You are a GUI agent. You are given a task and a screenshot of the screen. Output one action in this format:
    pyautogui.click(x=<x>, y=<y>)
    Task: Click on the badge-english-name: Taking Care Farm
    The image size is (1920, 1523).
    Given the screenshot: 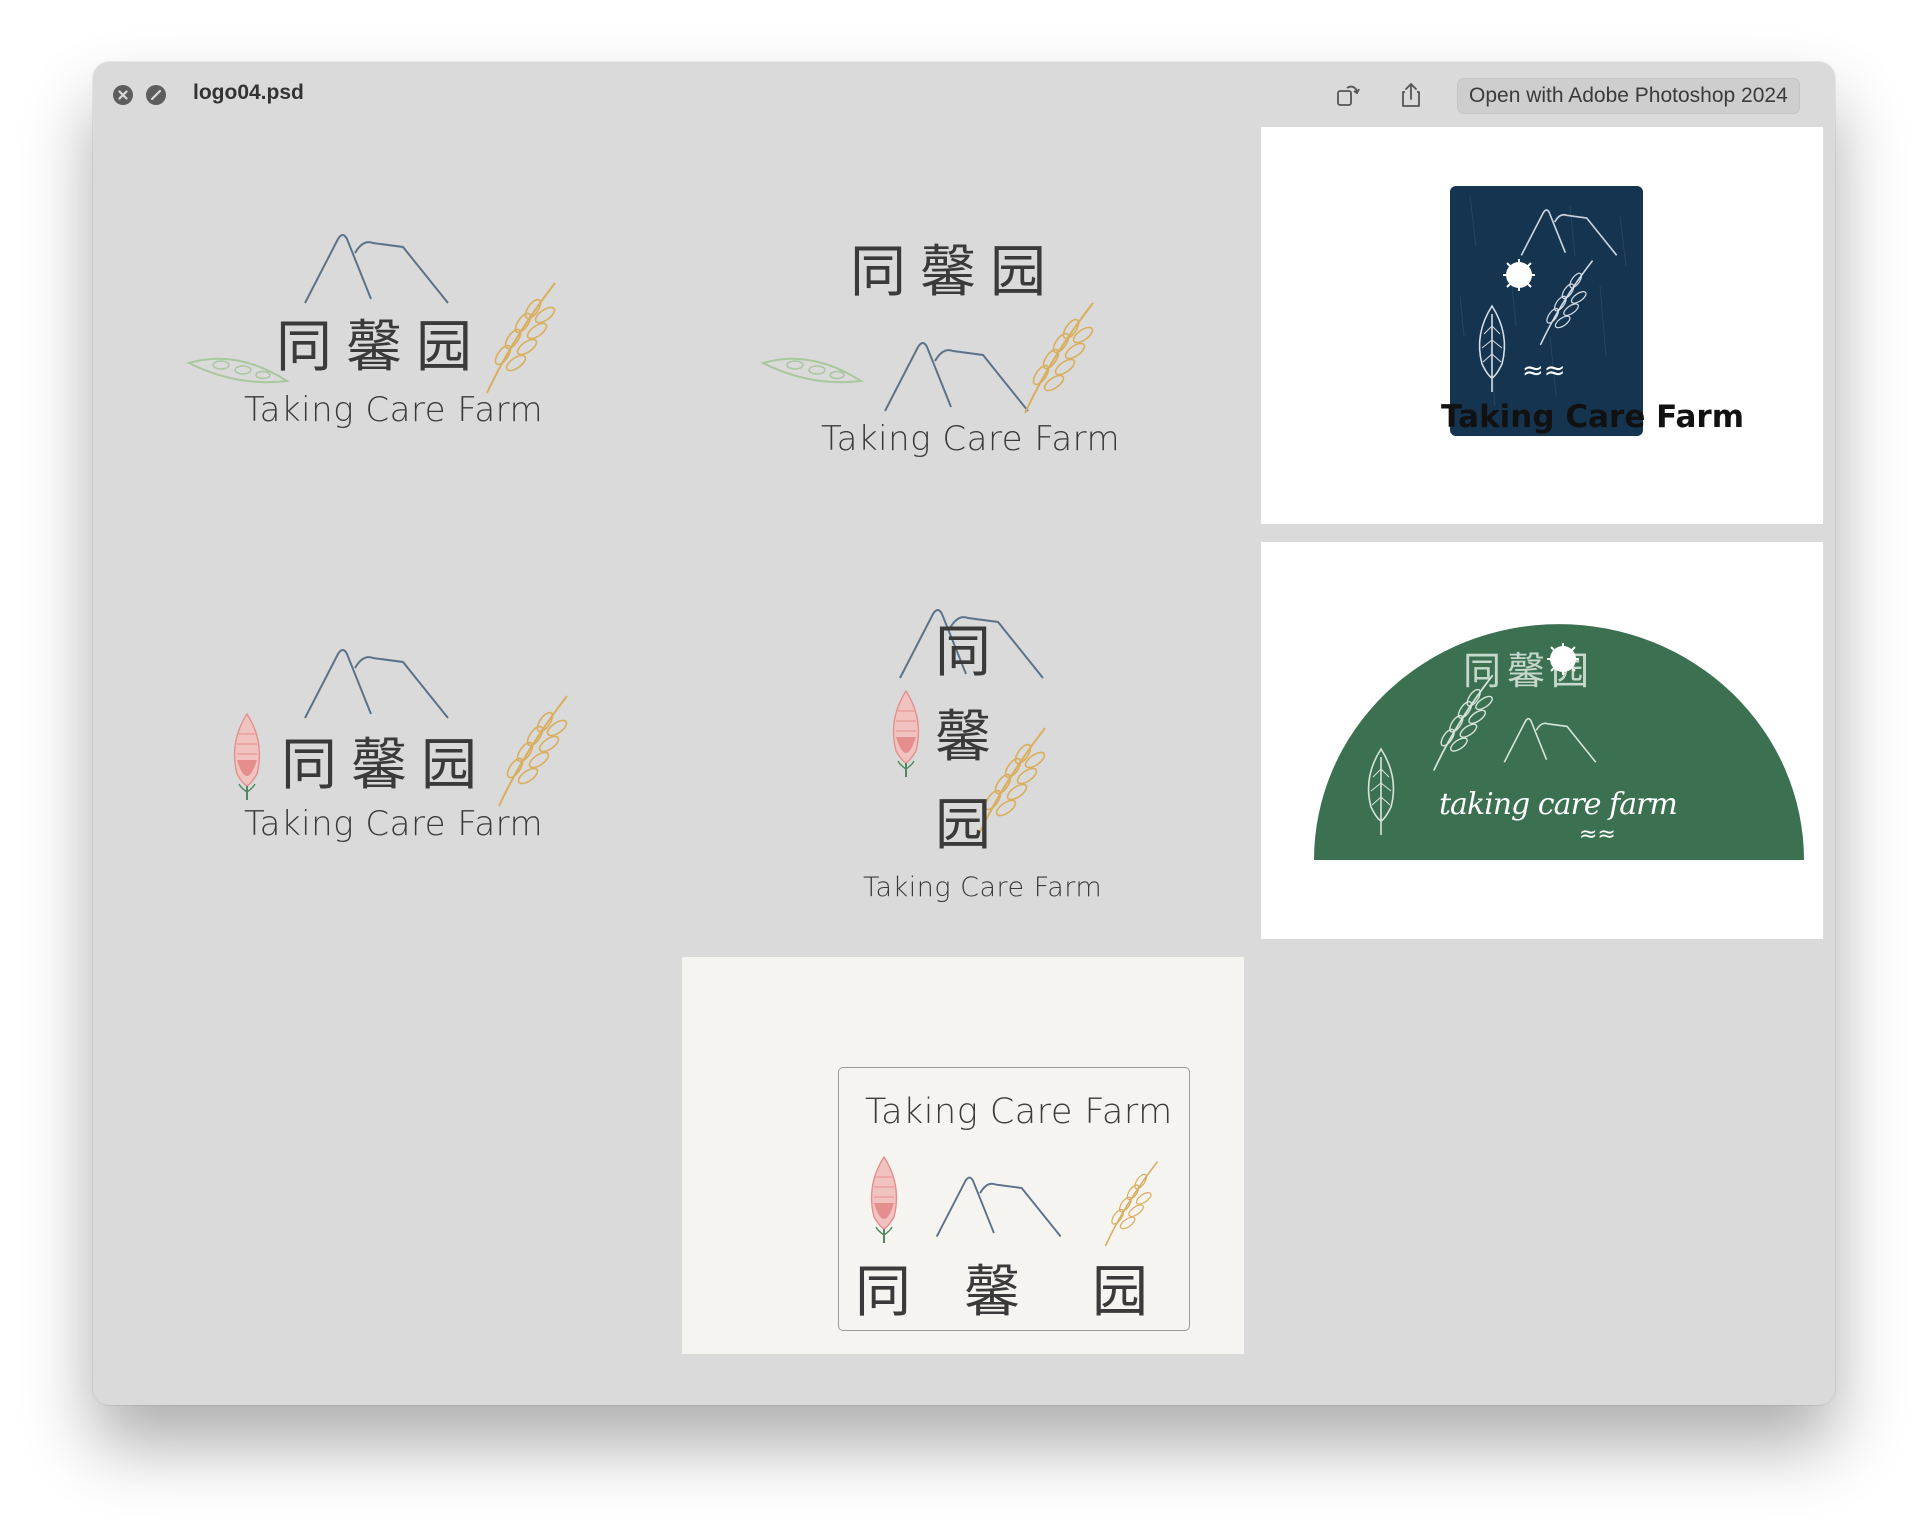 What is the action you would take?
    pyautogui.click(x=1593, y=417)
    